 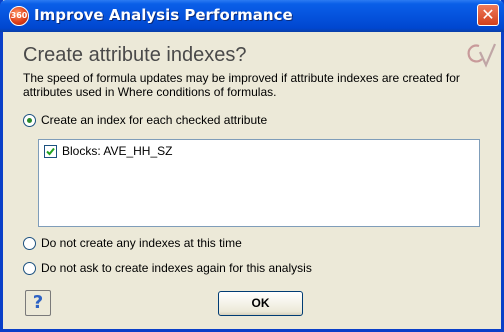 I want to click on checkmark-icon, so click(x=50, y=151).